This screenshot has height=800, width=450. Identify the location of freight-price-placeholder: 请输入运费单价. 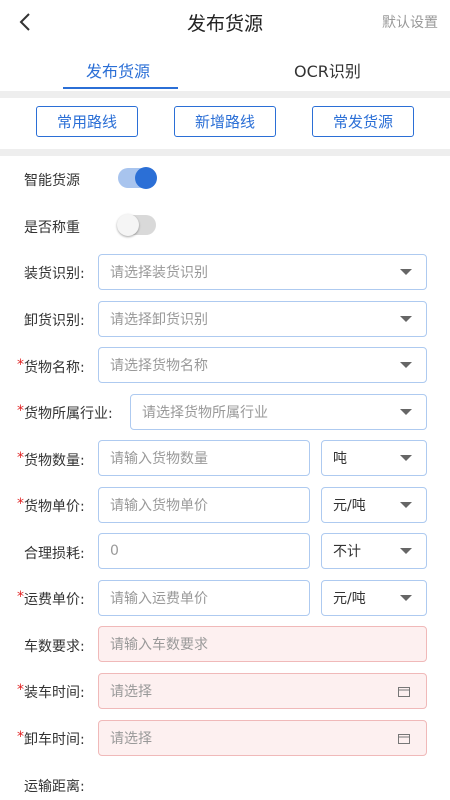
(159, 599).